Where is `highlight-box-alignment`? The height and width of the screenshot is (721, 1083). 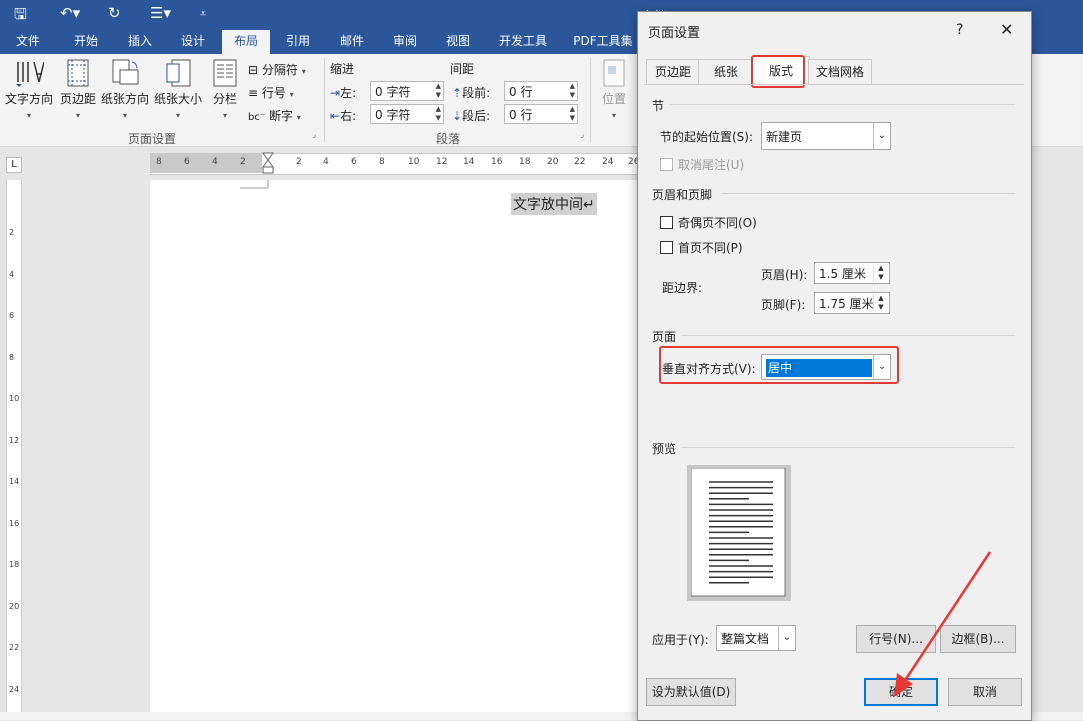 highlight-box-alignment is located at coordinates (779, 365).